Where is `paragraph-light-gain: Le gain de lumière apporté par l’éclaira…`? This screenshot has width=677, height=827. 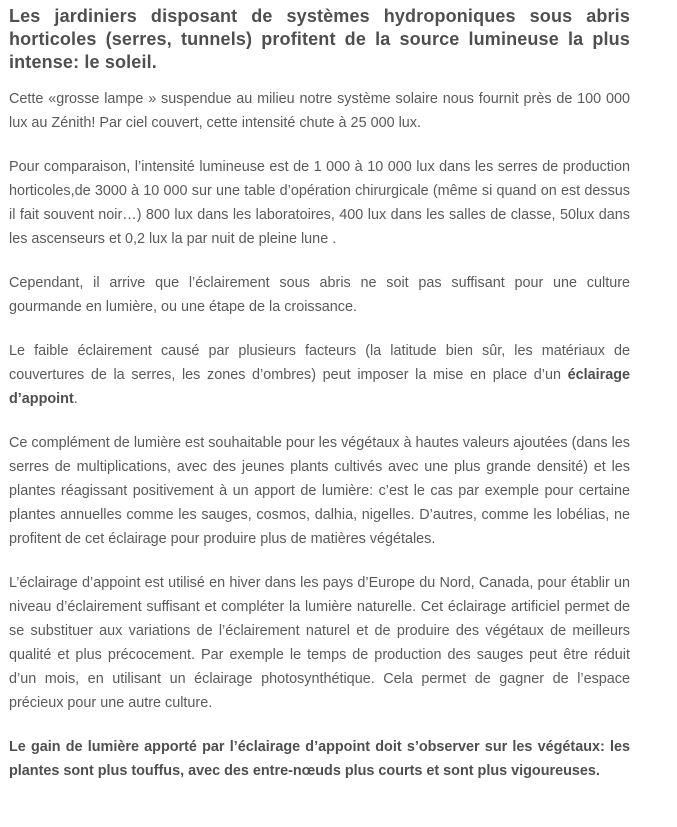 paragraph-light-gain: Le gain de lumière apporté par l’éclaira… is located at coordinates (319, 759).